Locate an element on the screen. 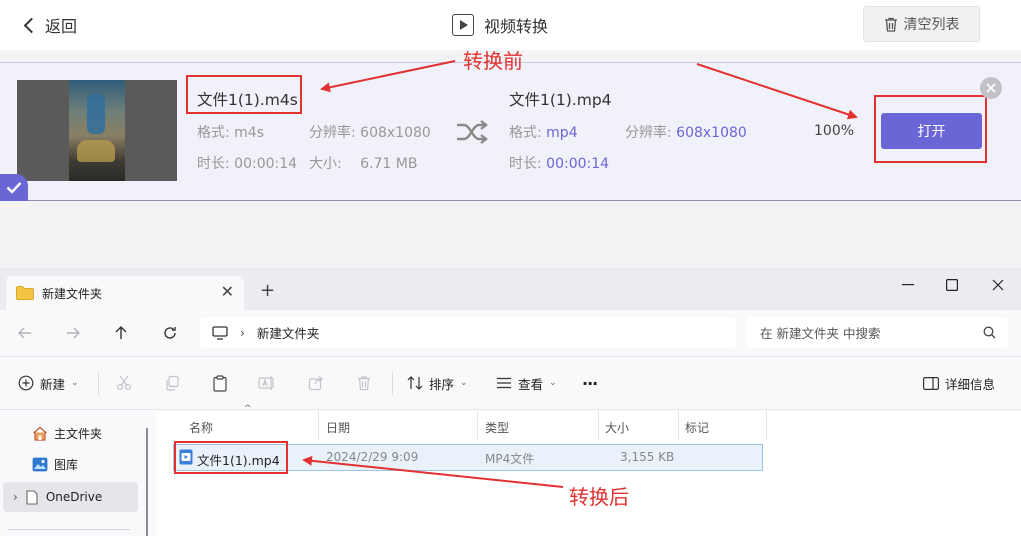  details-pane-button: 详细信息 is located at coordinates (959, 383).